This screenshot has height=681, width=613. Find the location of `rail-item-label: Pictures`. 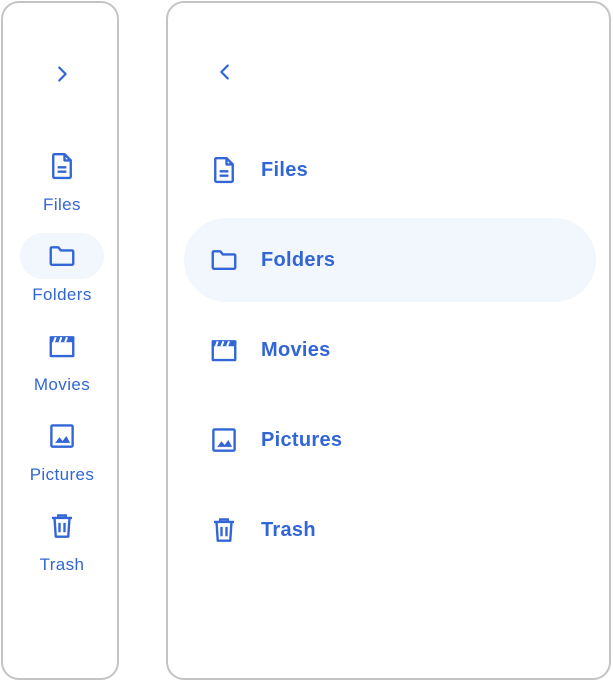

rail-item-label: Pictures is located at coordinates (62, 474).